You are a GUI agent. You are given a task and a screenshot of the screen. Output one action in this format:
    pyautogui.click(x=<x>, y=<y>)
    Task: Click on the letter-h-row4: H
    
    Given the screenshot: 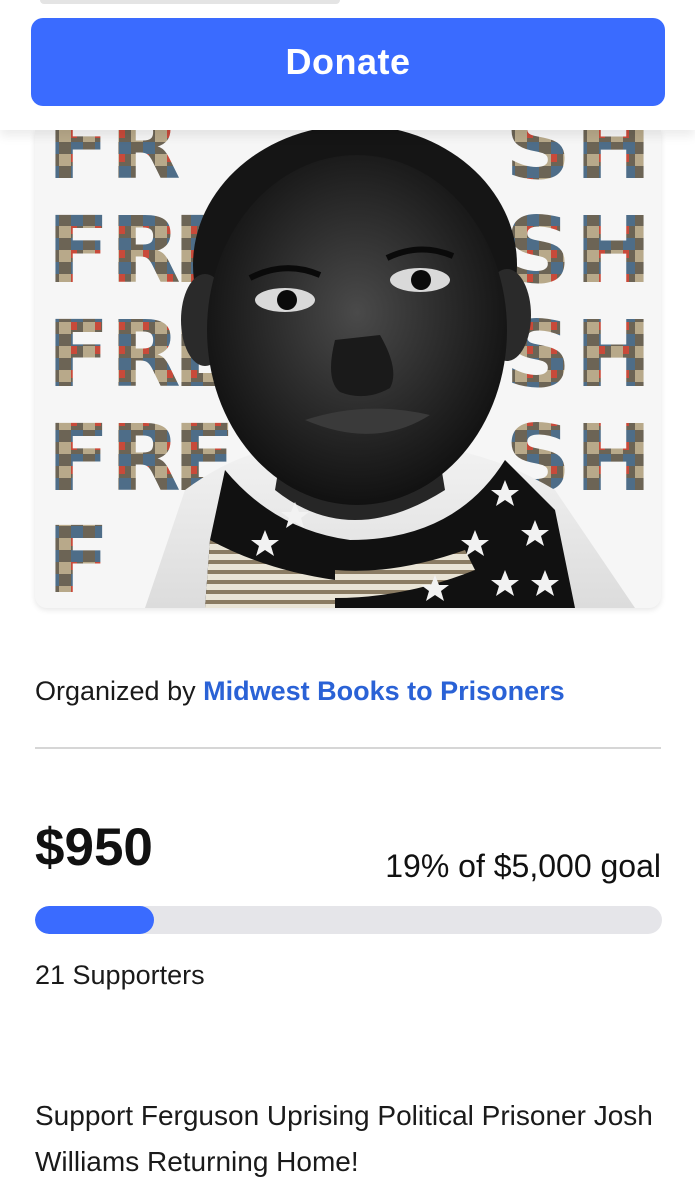 What is the action you would take?
    pyautogui.click(x=613, y=458)
    